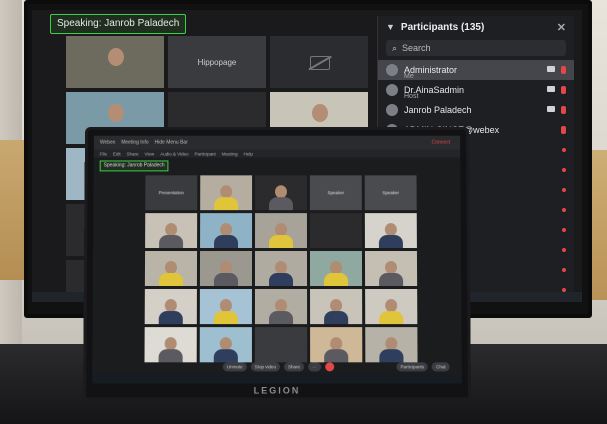 Image resolution: width=607 pixels, height=424 pixels. Describe the element at coordinates (265, 367) in the screenshot. I see `stop-video-button: Stop video` at that location.